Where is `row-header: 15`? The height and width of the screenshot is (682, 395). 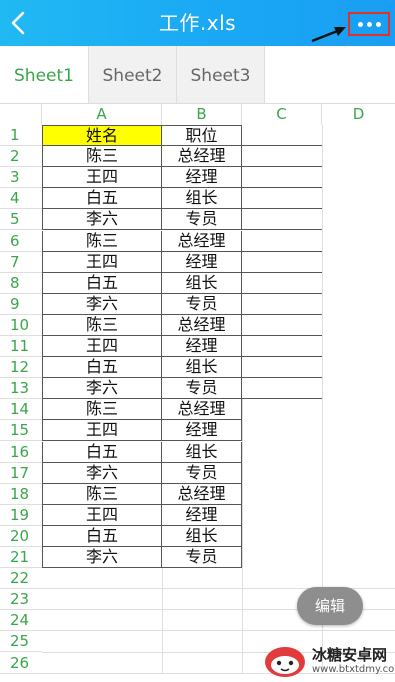
row-header: 15 is located at coordinates (21, 431).